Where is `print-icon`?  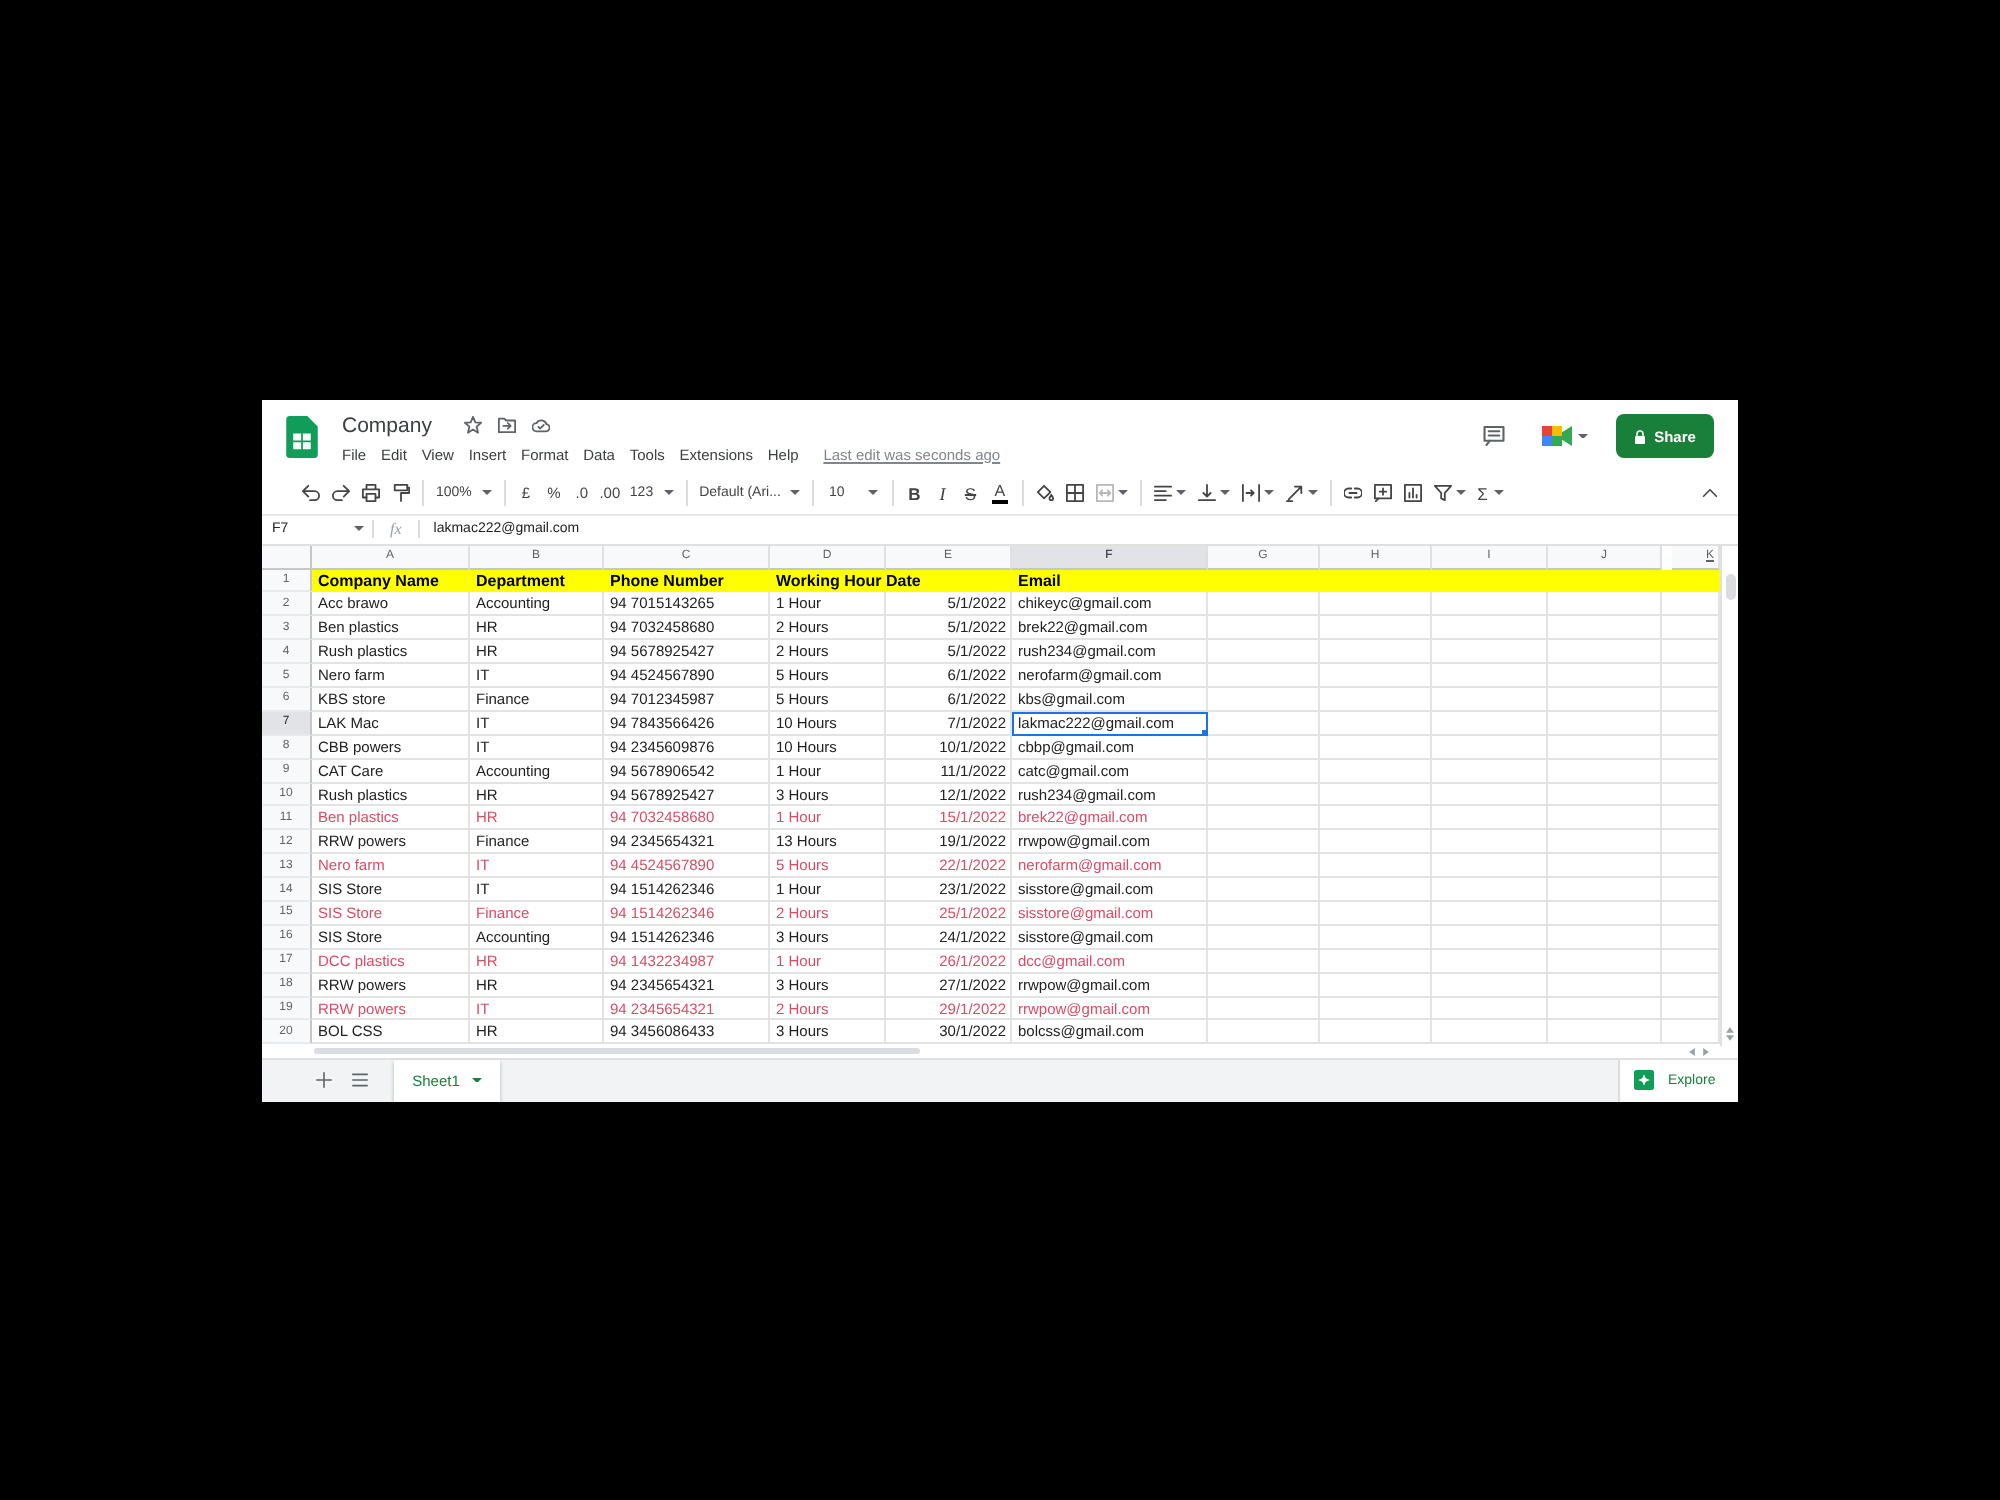
print-icon is located at coordinates (371, 493).